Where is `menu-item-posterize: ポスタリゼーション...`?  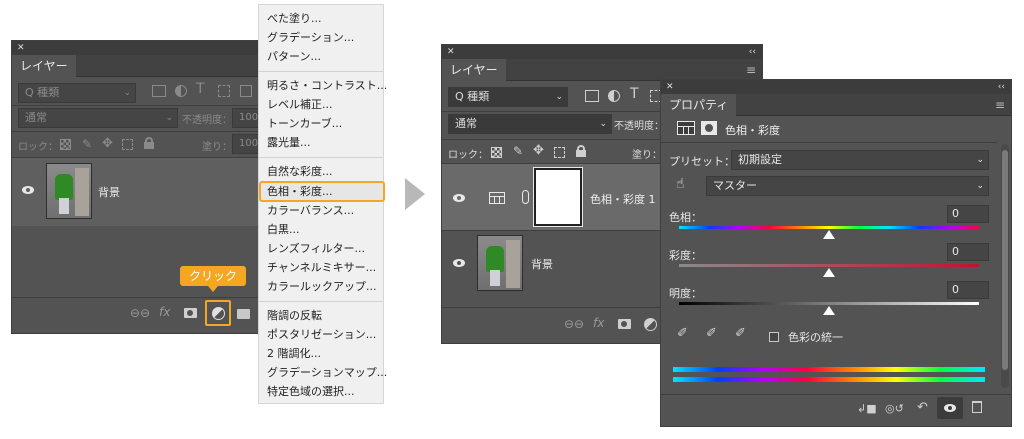 menu-item-posterize: ポスタリゼーション... is located at coordinates (321, 335).